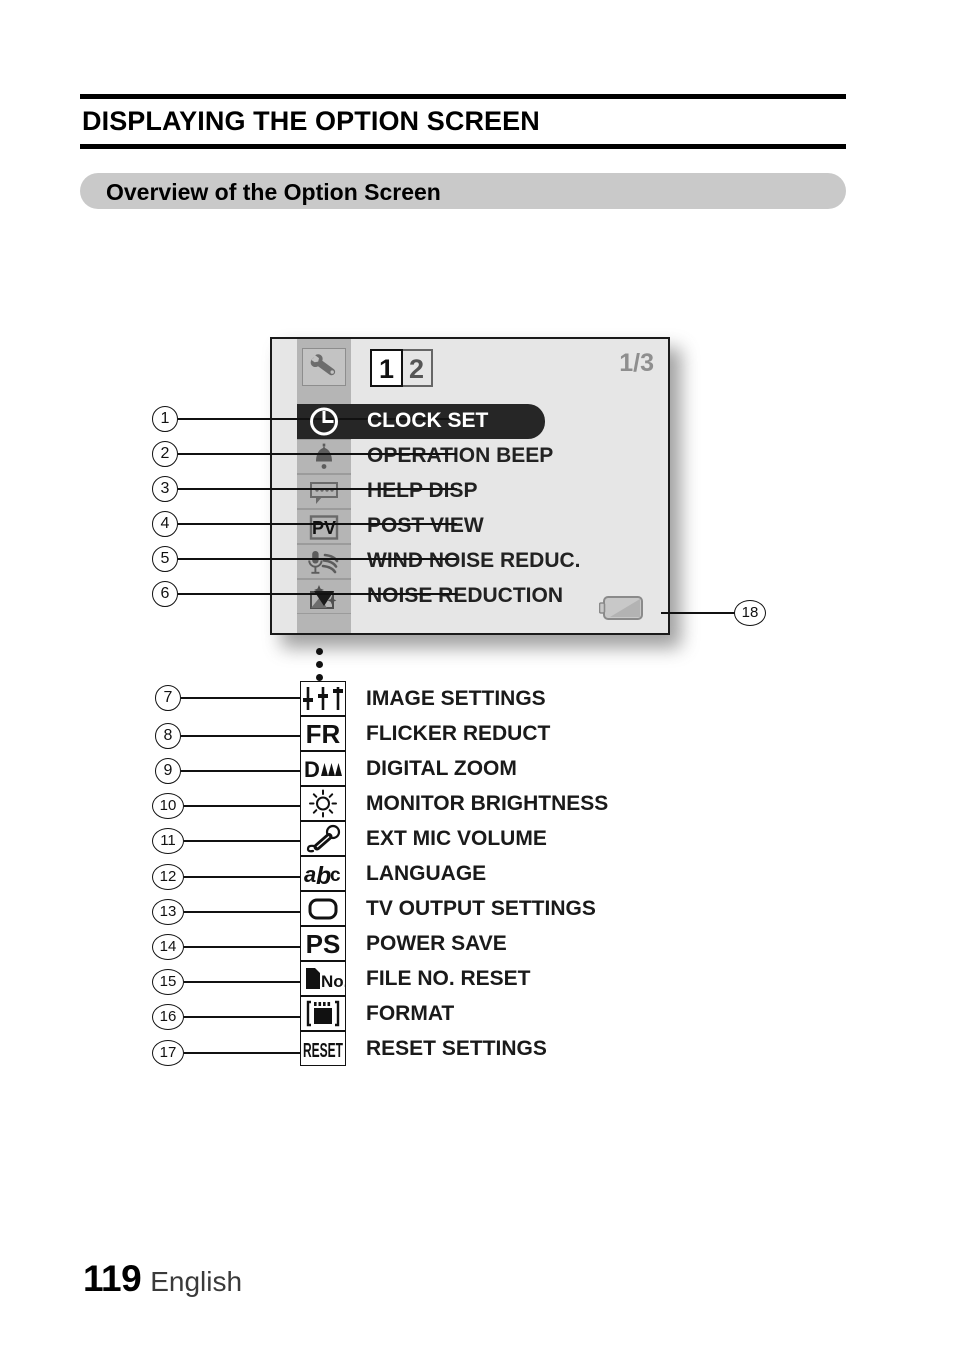  I want to click on callout-number: 17, so click(168, 1053).